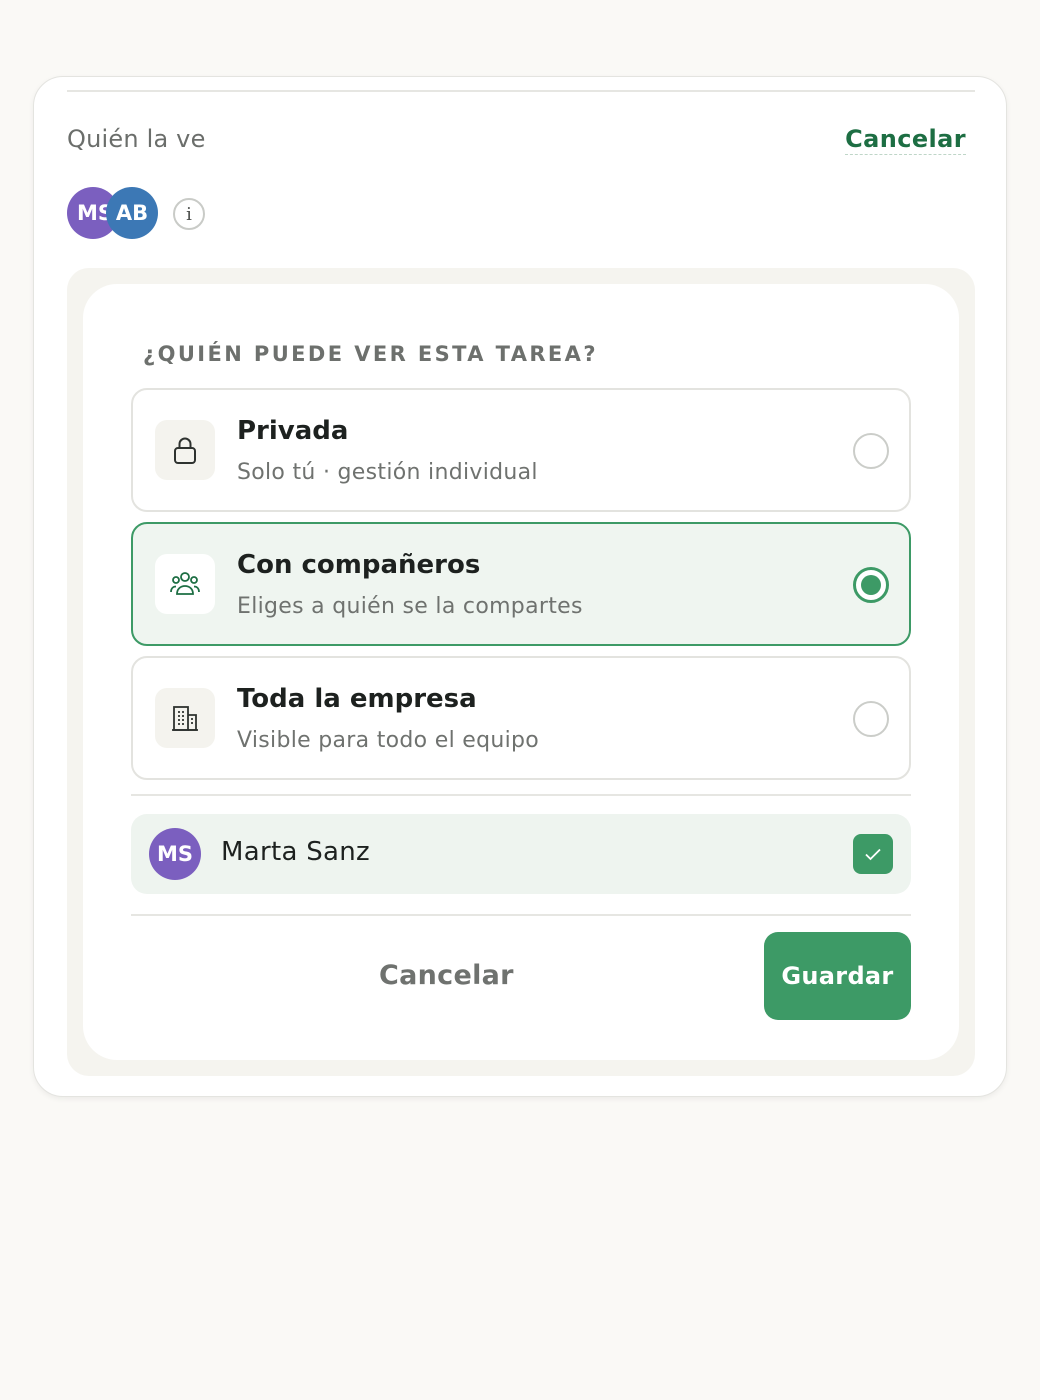  What do you see at coordinates (189, 214) in the screenshot?
I see `info-icon: i` at bounding box center [189, 214].